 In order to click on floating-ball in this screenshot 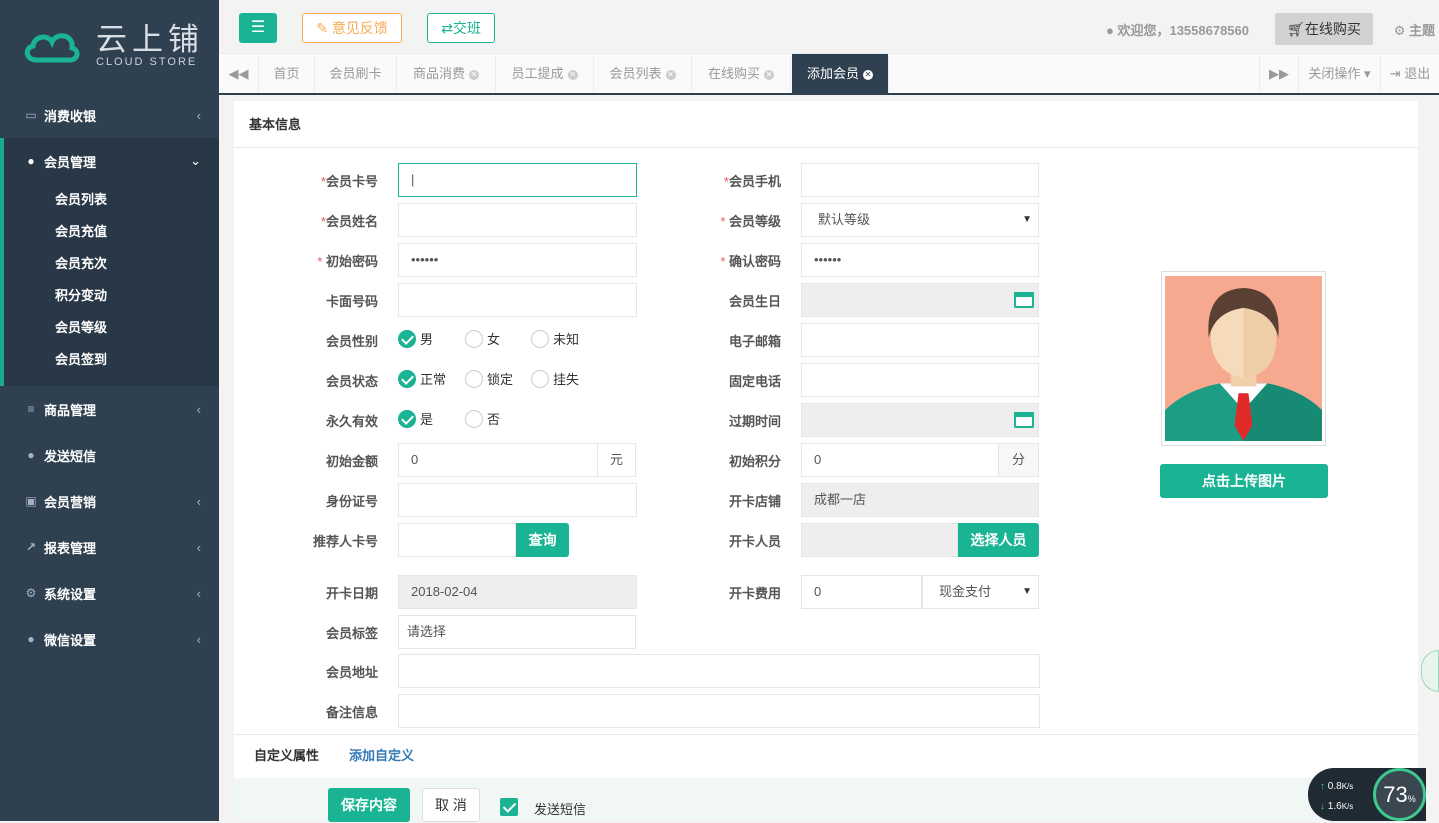, I will do `click(1430, 671)`.